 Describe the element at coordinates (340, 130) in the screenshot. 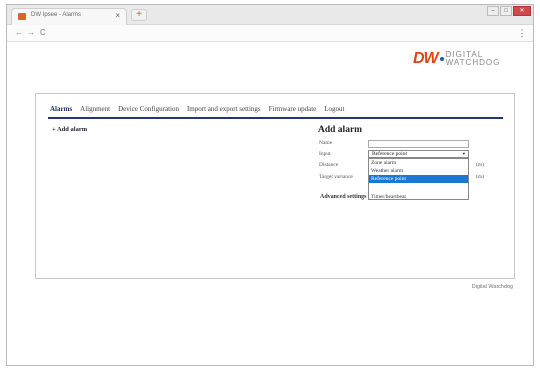

I see `form-title: Add alarm` at that location.